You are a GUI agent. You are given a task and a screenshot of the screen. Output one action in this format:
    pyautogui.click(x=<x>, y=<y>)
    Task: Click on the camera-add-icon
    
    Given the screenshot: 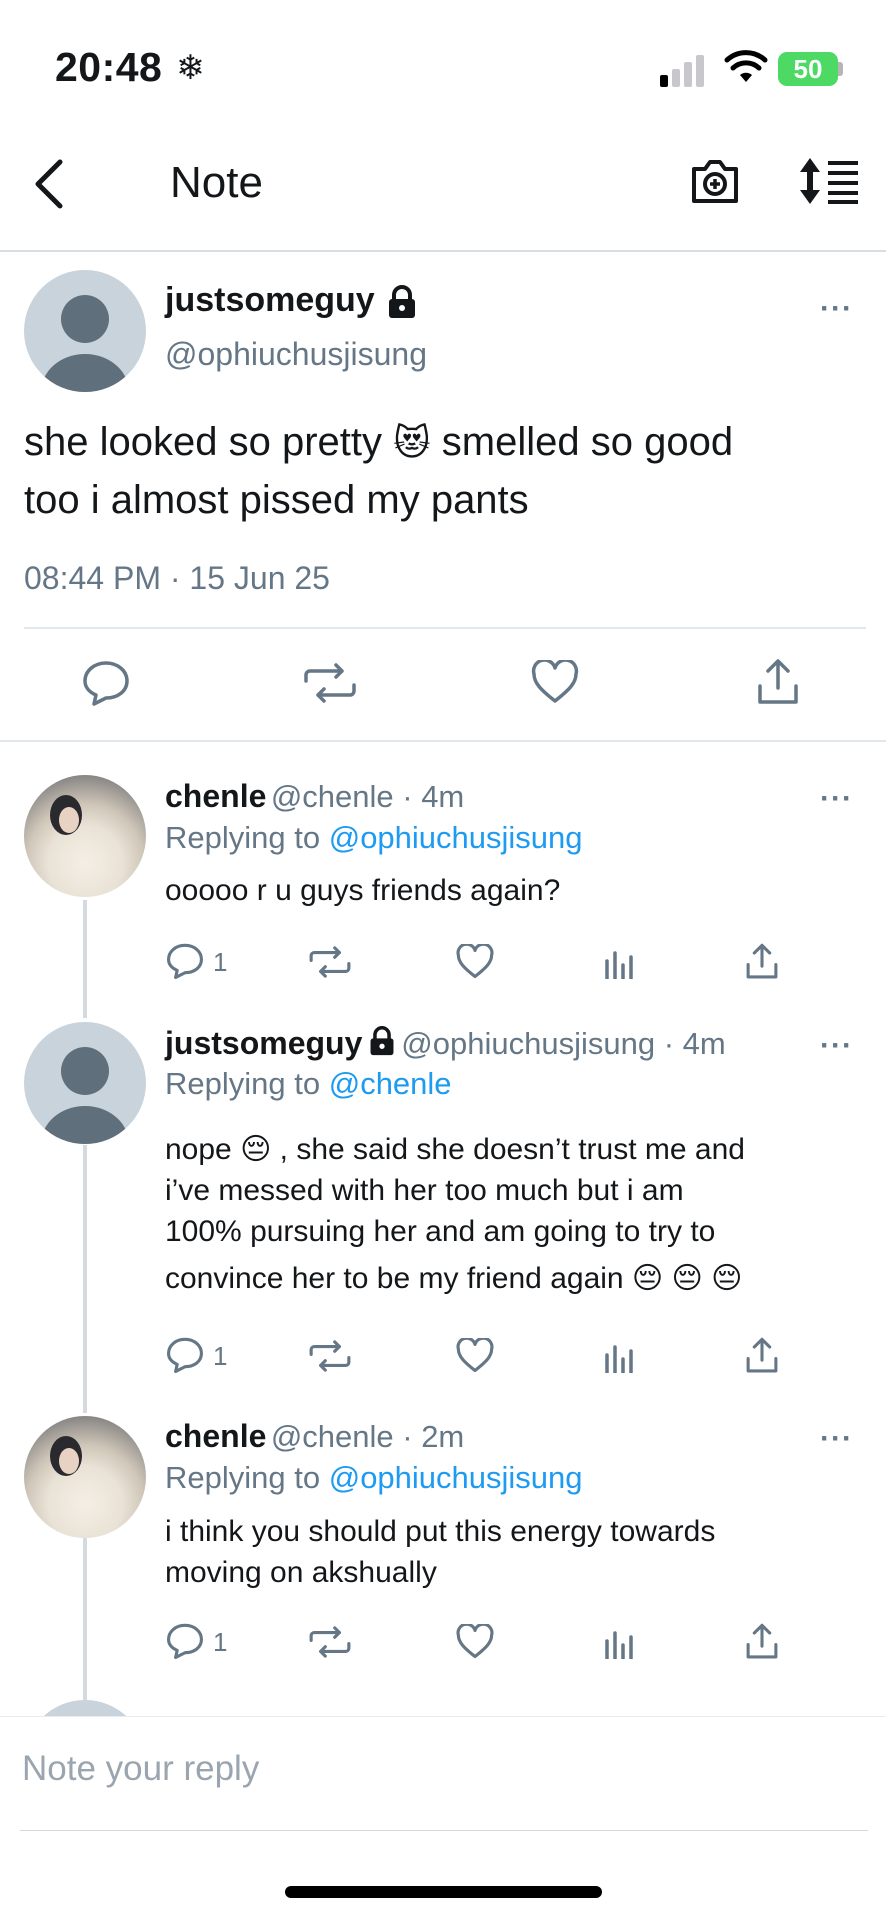 What is the action you would take?
    pyautogui.click(x=715, y=181)
    